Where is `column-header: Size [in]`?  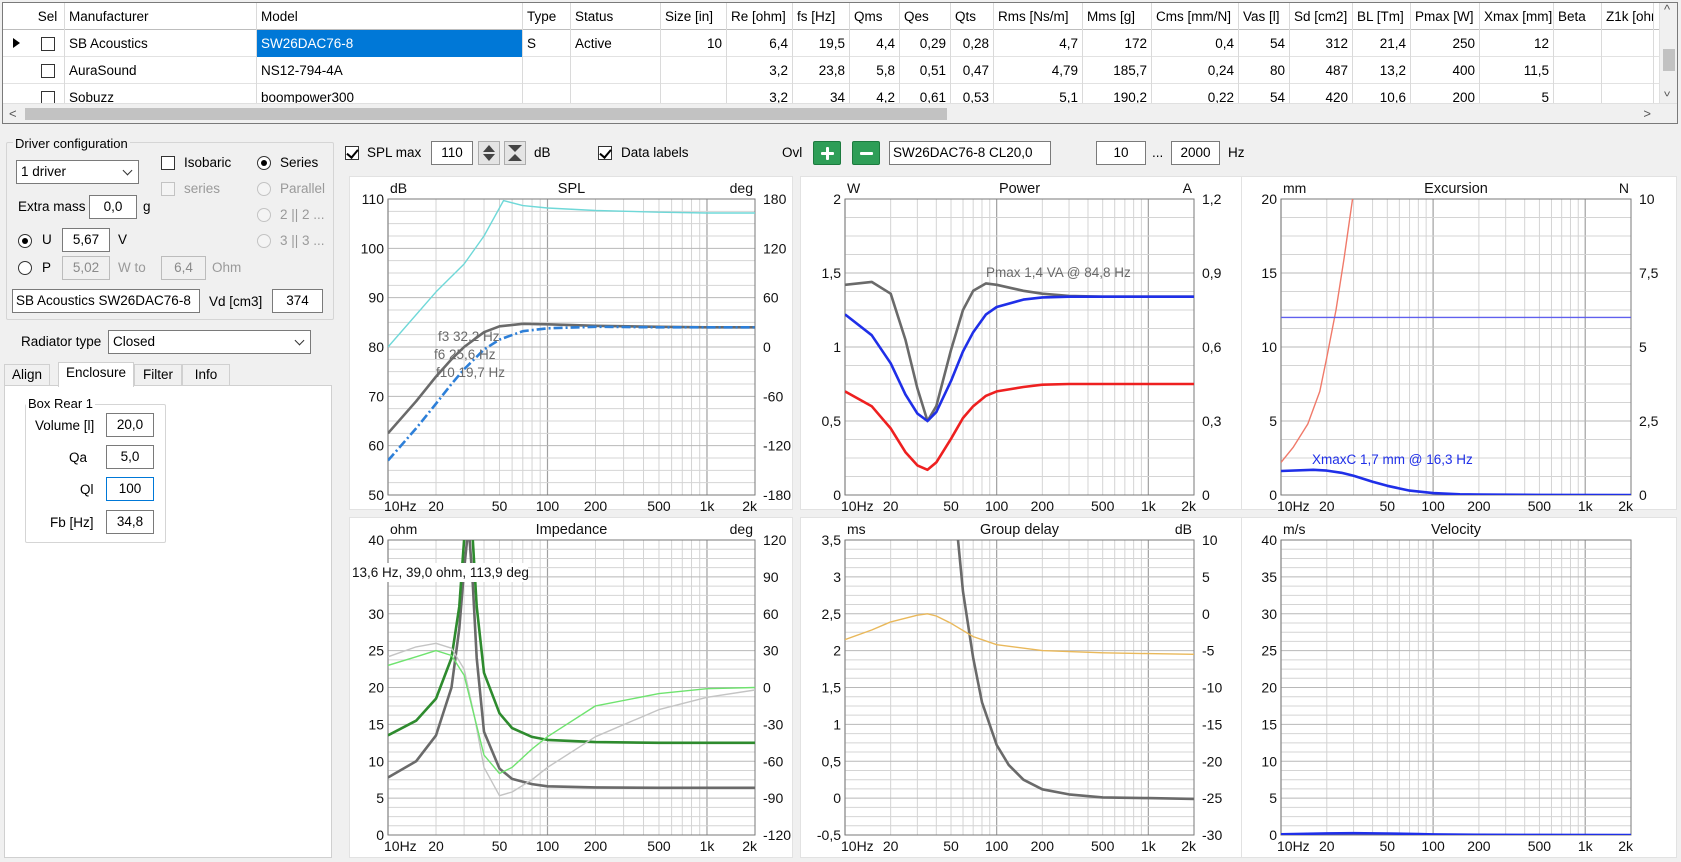 column-header: Size [in] is located at coordinates (694, 16).